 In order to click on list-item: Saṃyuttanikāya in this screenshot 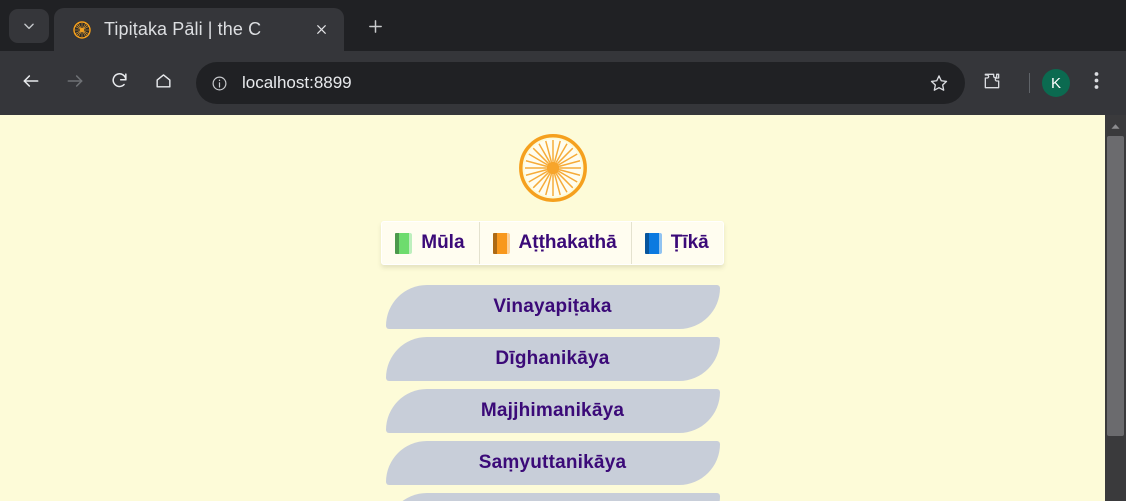, I will do `click(552, 463)`.